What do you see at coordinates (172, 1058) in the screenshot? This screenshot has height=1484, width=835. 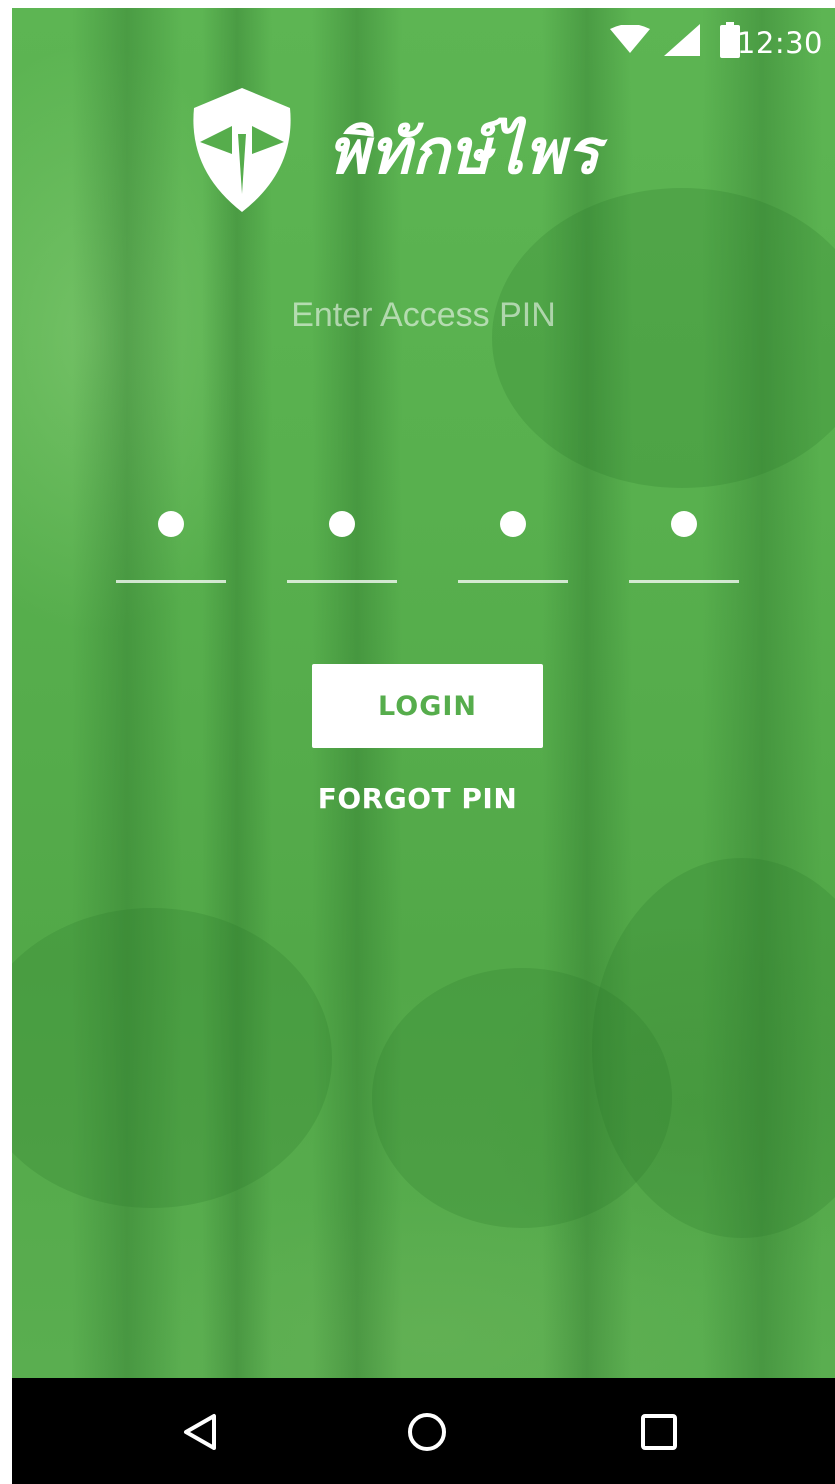 I see `background-foliage` at bounding box center [172, 1058].